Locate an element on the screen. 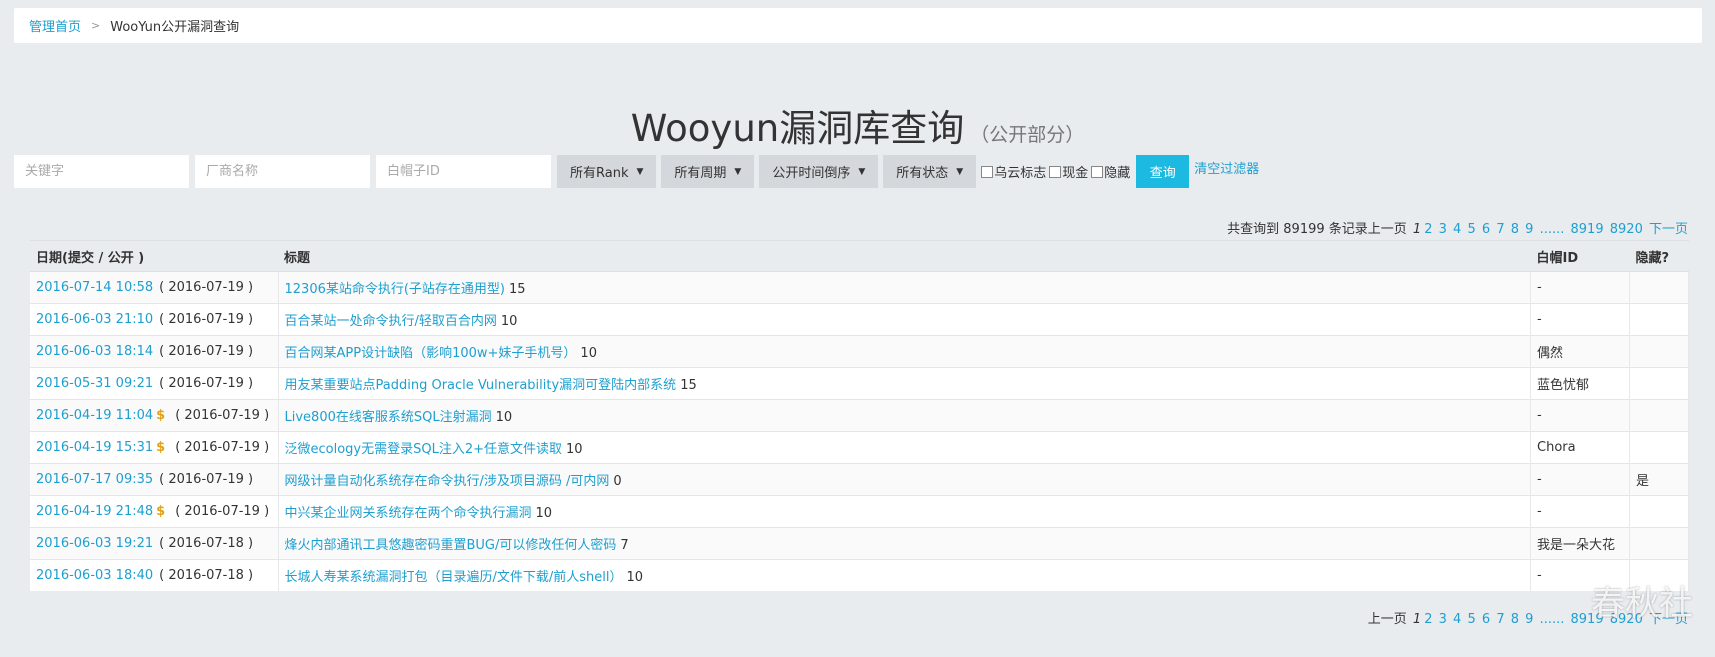 The image size is (1715, 657). vuln-title-link: 12306某站命令执行(子站存在通用型) is located at coordinates (395, 289).